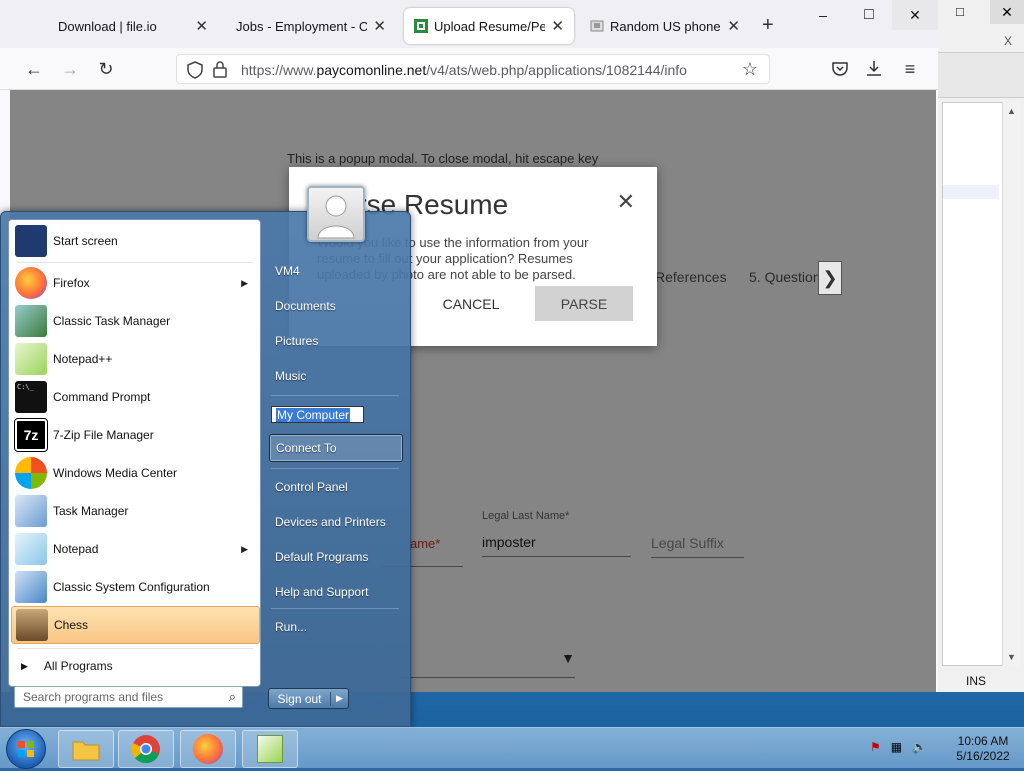  What do you see at coordinates (875, 747) in the screenshot?
I see `action-center-icon: ⚑` at bounding box center [875, 747].